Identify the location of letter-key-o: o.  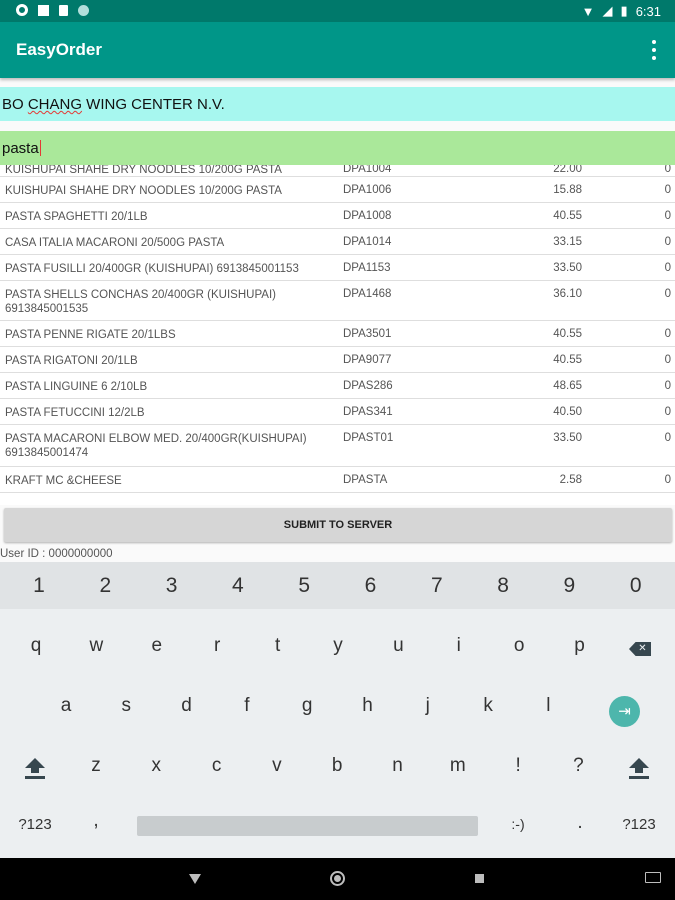
(519, 646).